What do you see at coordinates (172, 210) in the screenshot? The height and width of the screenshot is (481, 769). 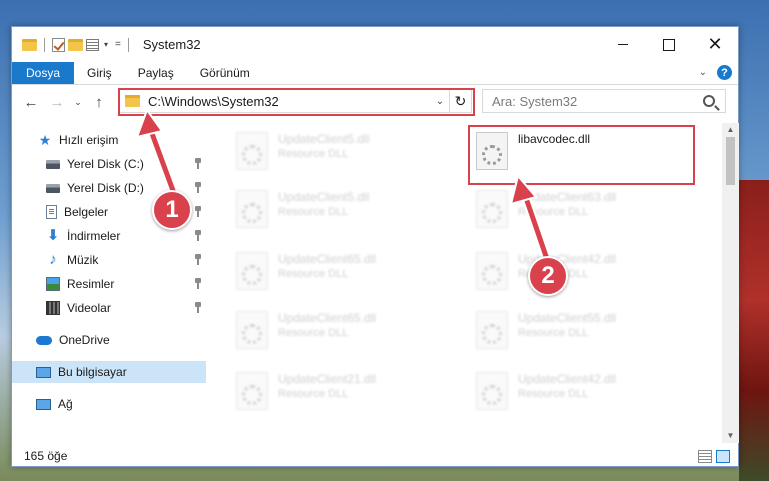 I see `step-1-badge: 1` at bounding box center [172, 210].